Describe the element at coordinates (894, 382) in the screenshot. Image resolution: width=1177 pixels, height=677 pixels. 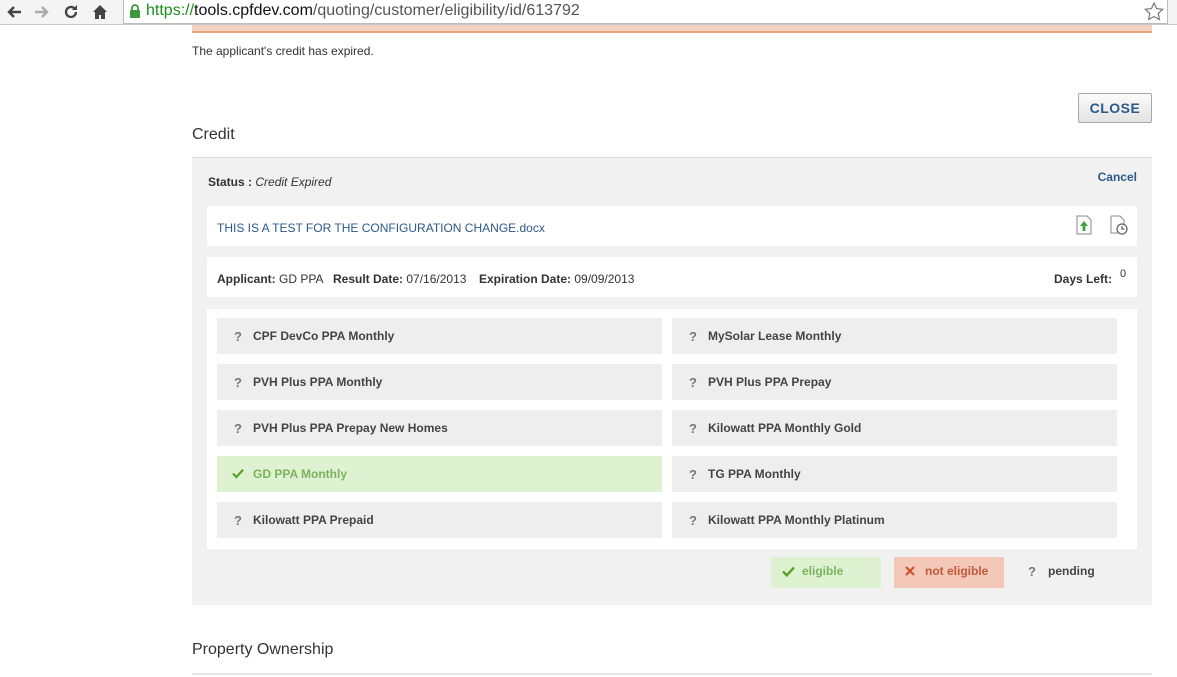
I see `program-item: ? PVH Plus PPA Prepay` at that location.